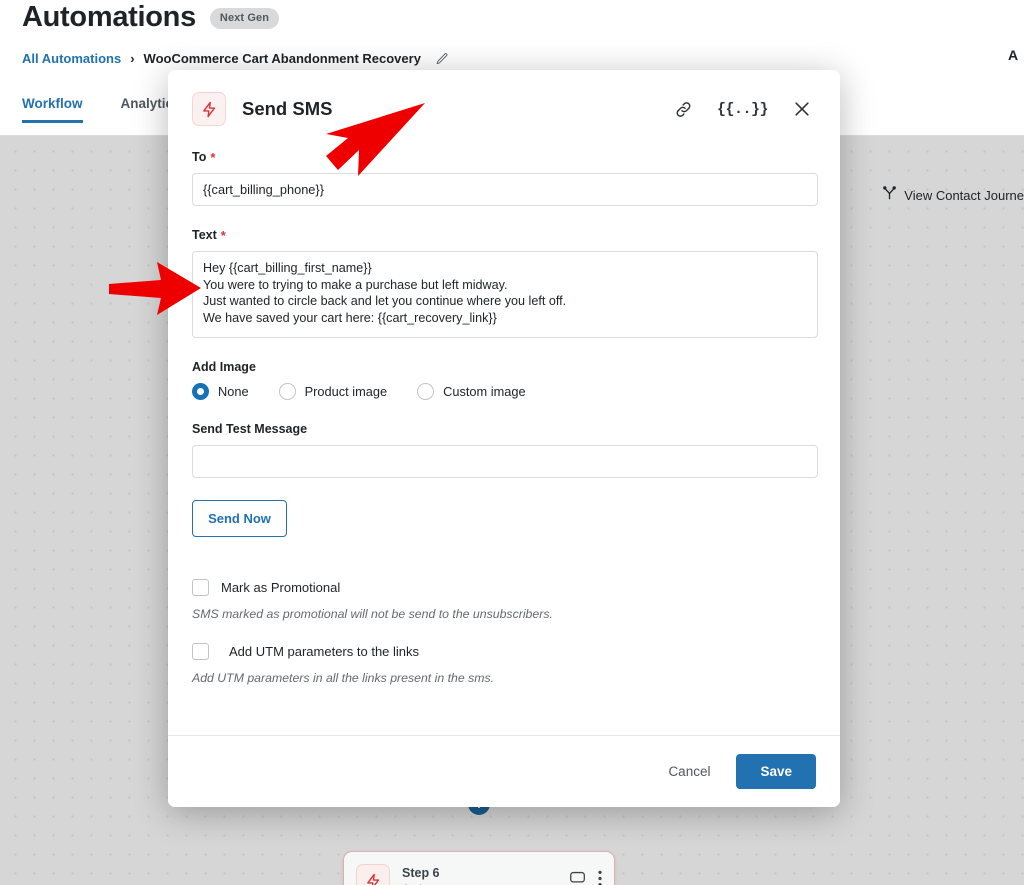 Image resolution: width=1024 pixels, height=885 pixels. Describe the element at coordinates (233, 391) in the screenshot. I see `radio-none-label: None` at that location.